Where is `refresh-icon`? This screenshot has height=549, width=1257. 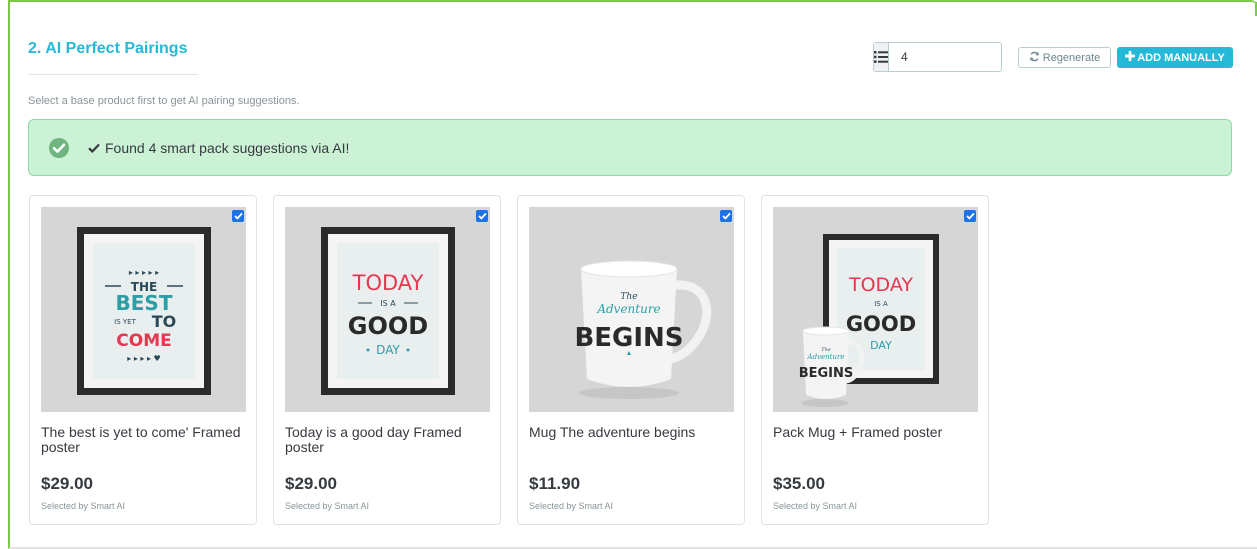
refresh-icon is located at coordinates (1034, 58).